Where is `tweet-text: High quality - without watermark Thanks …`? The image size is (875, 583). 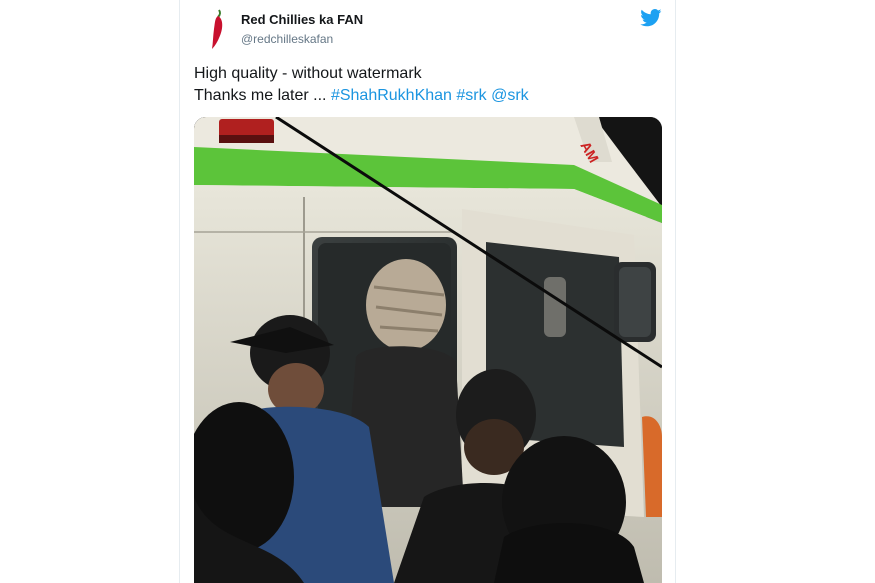
tweet-text: High quality - without watermark Thanks … is located at coordinates (429, 85).